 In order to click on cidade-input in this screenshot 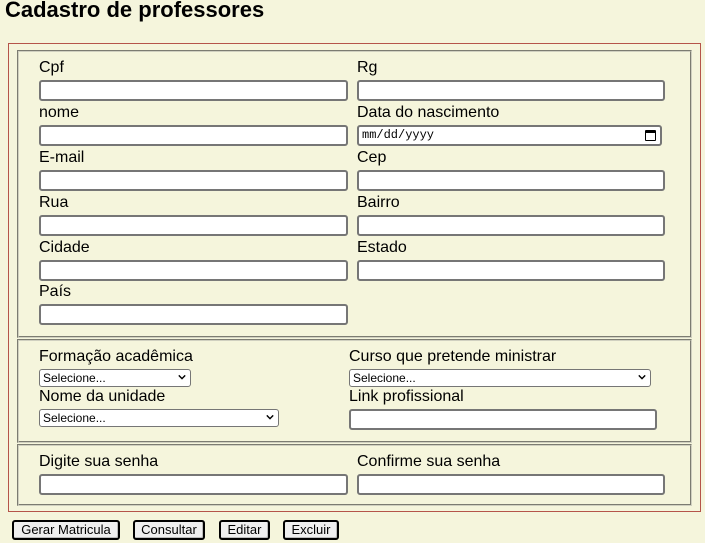, I will do `click(193, 270)`.